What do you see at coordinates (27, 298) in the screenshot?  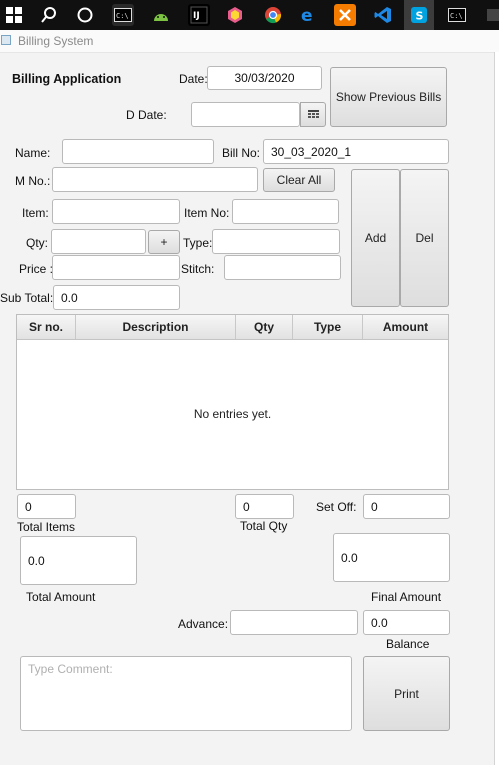 I see `subtotal-label: Sub Total:` at bounding box center [27, 298].